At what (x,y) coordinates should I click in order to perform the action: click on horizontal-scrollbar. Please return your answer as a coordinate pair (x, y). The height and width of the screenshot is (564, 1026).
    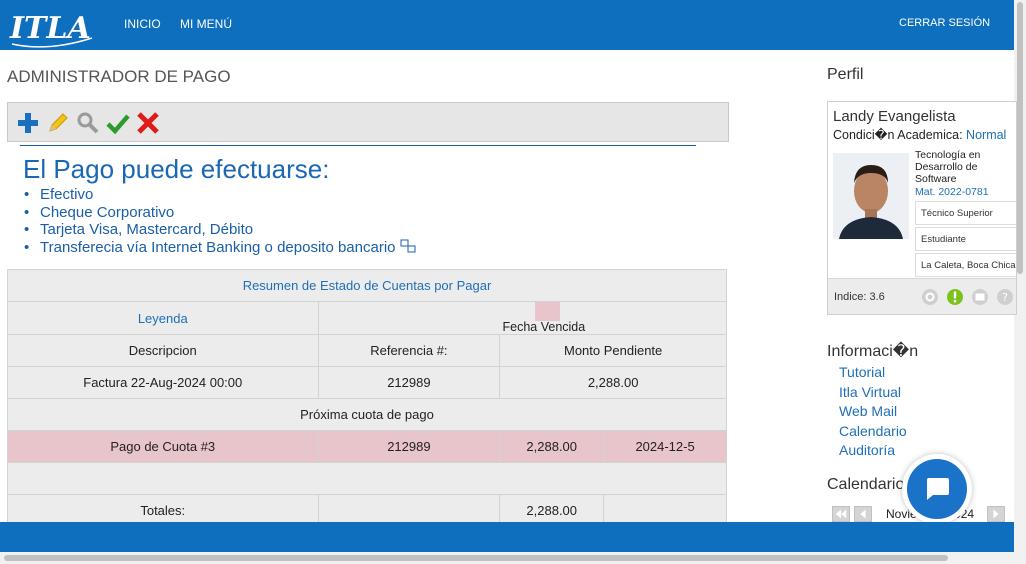
    Looking at the image, I should click on (507, 558).